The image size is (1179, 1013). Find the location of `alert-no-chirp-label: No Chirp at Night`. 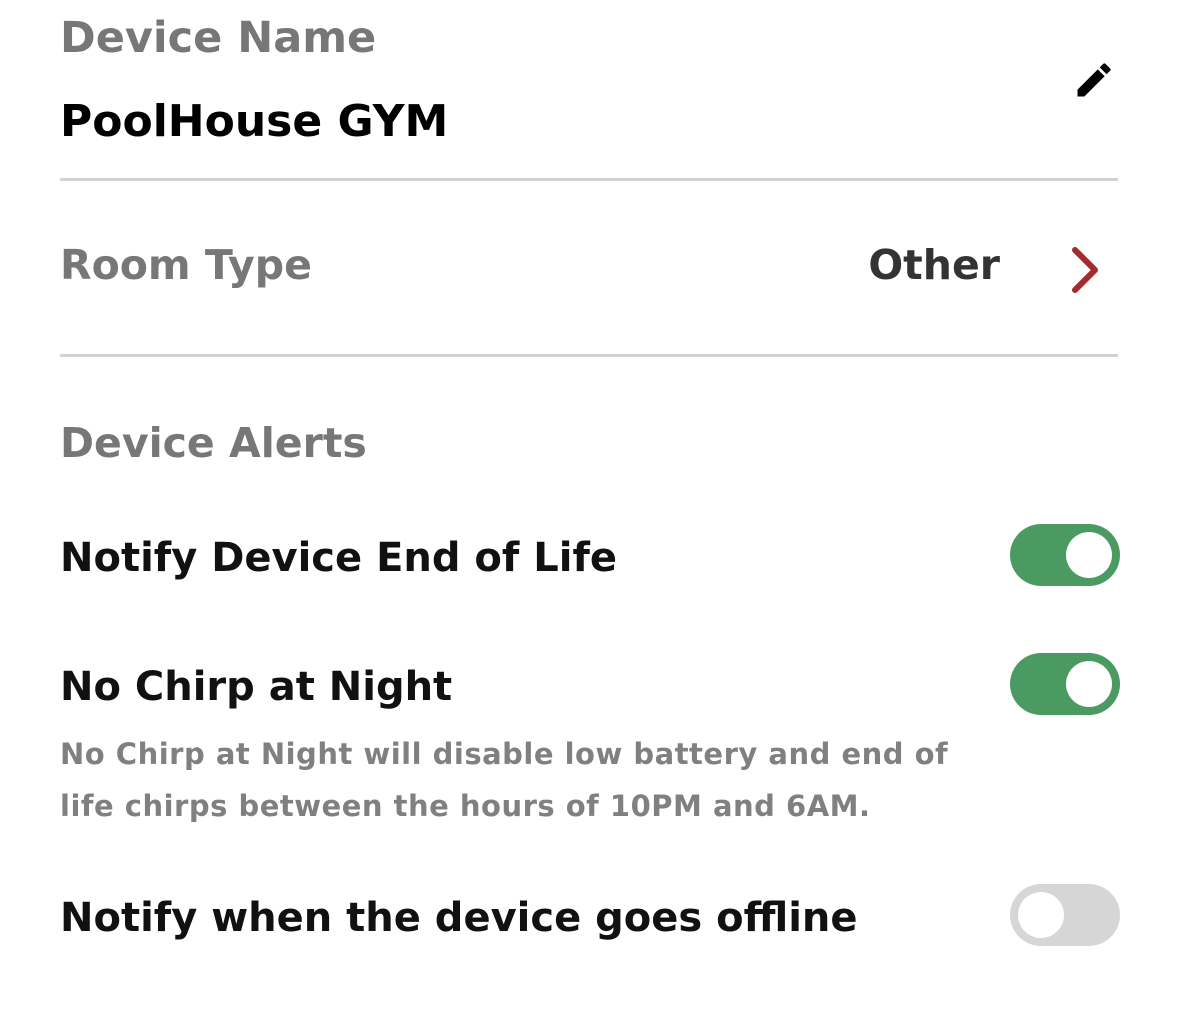

alert-no-chirp-label: No Chirp at Night is located at coordinates (256, 687).